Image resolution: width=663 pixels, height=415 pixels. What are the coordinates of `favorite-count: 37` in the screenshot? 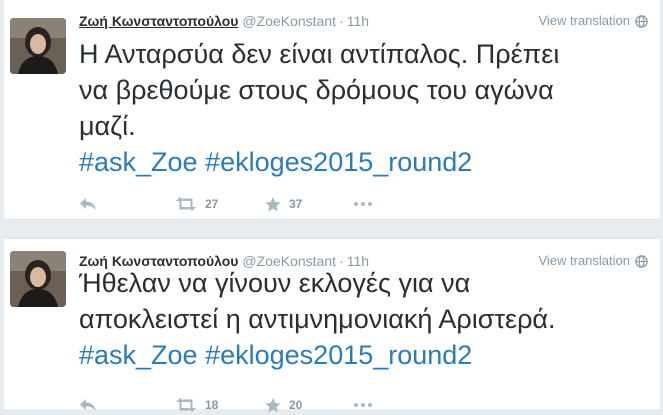 It's located at (296, 204).